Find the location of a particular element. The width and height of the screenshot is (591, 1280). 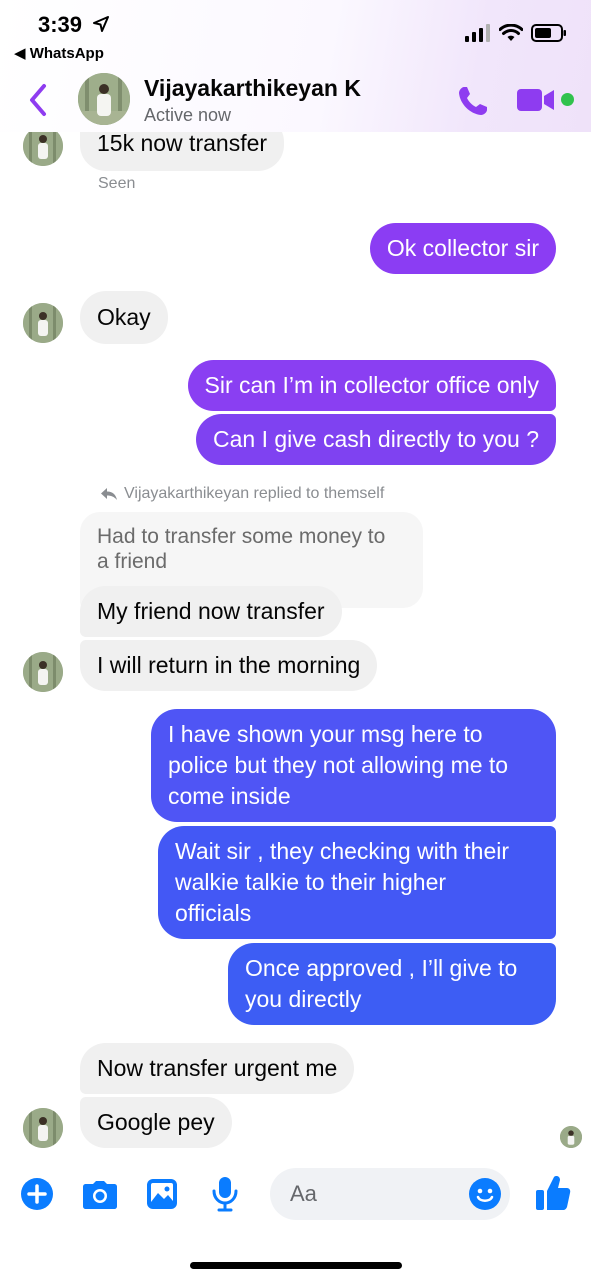

gallery-icon is located at coordinates (162, 1194).